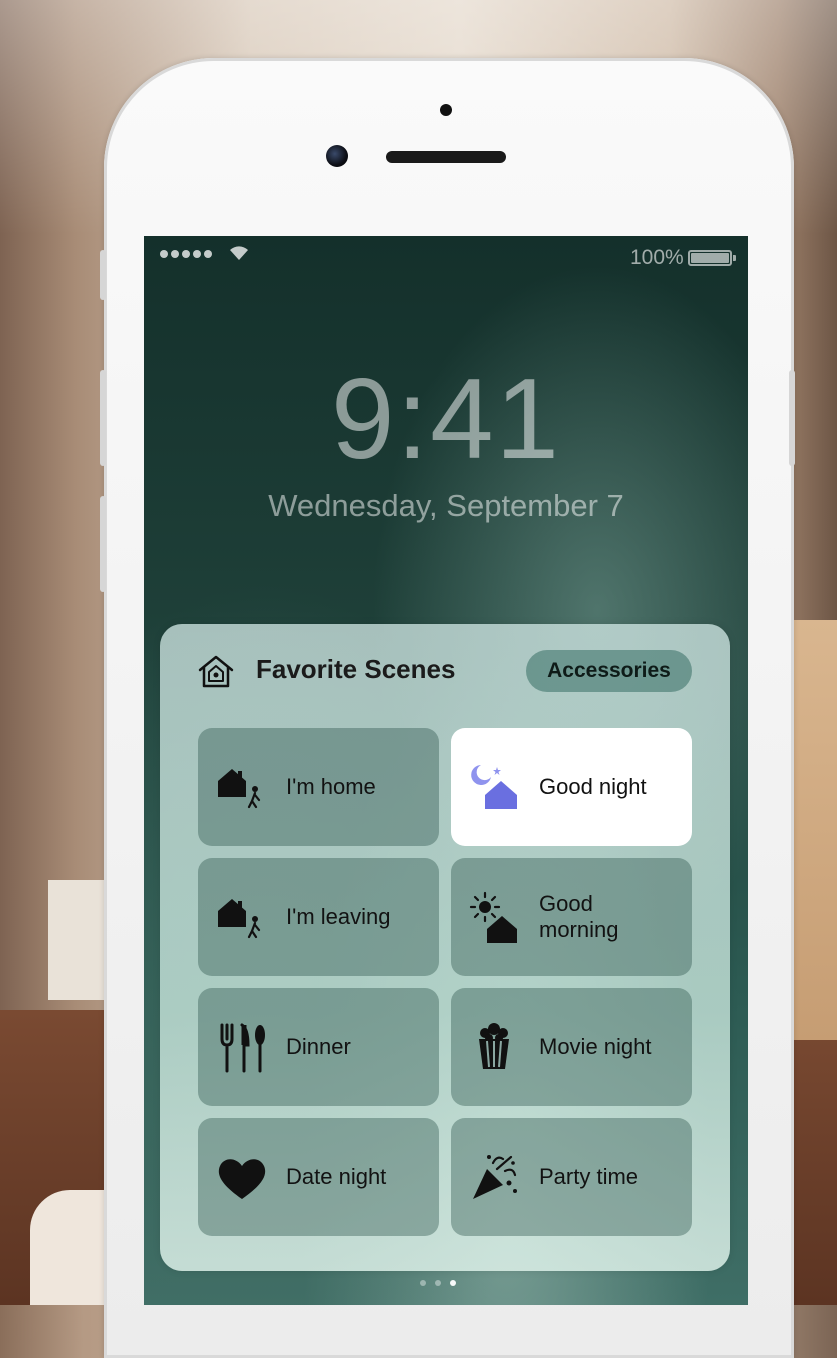 The image size is (837, 1358). I want to click on scene-tile-party-time: Party time, so click(571, 1177).